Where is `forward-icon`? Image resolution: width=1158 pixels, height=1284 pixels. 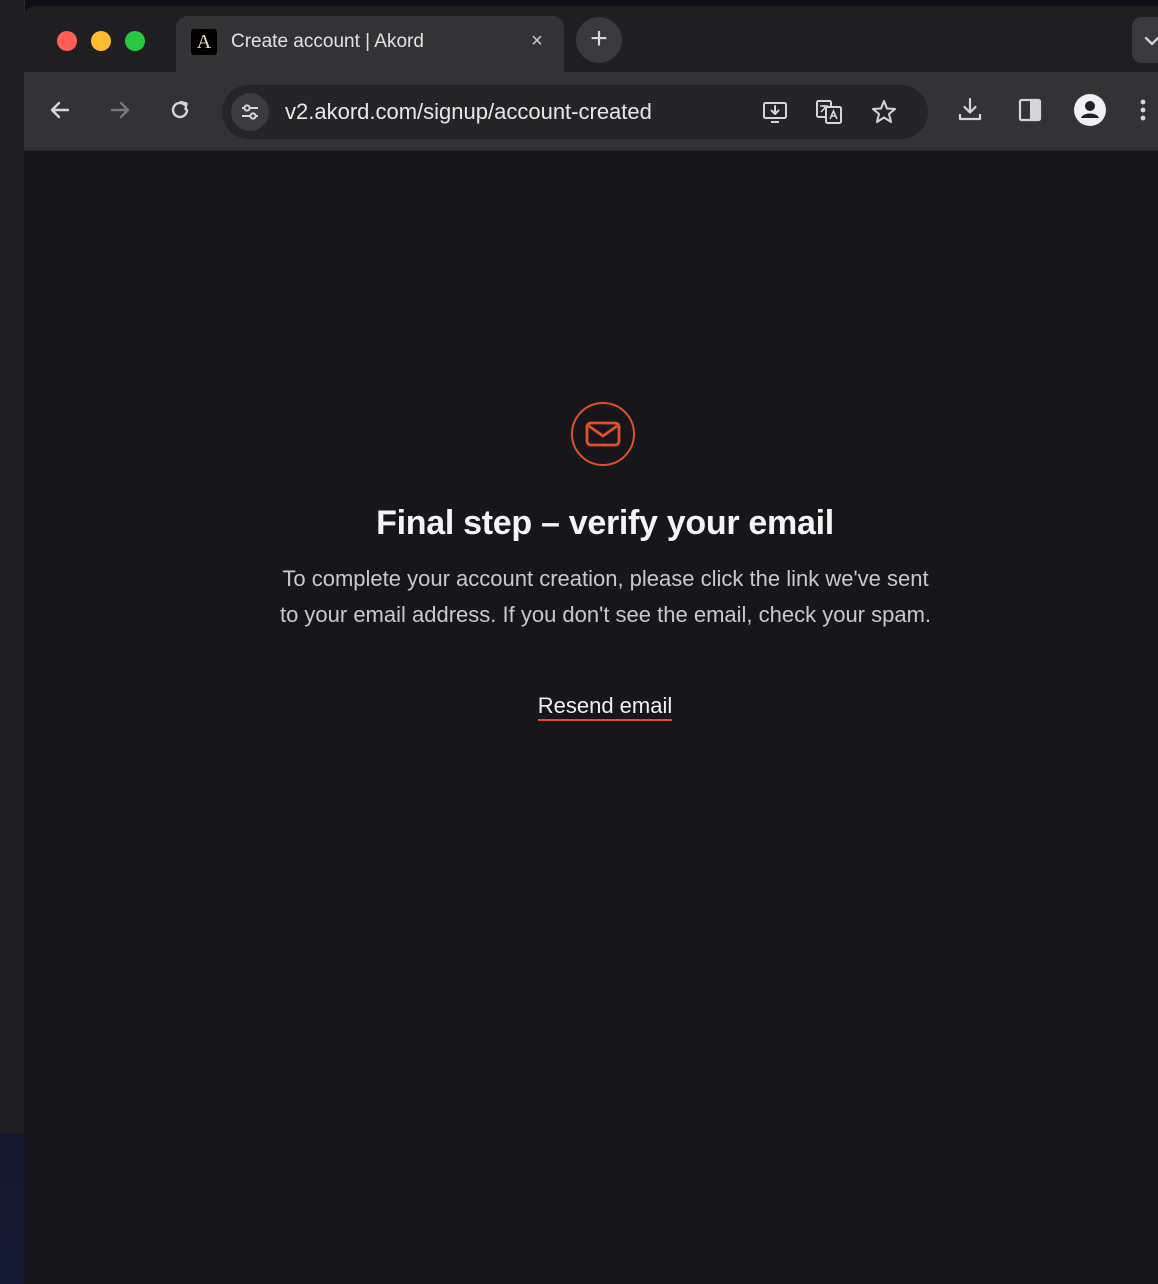 forward-icon is located at coordinates (120, 110).